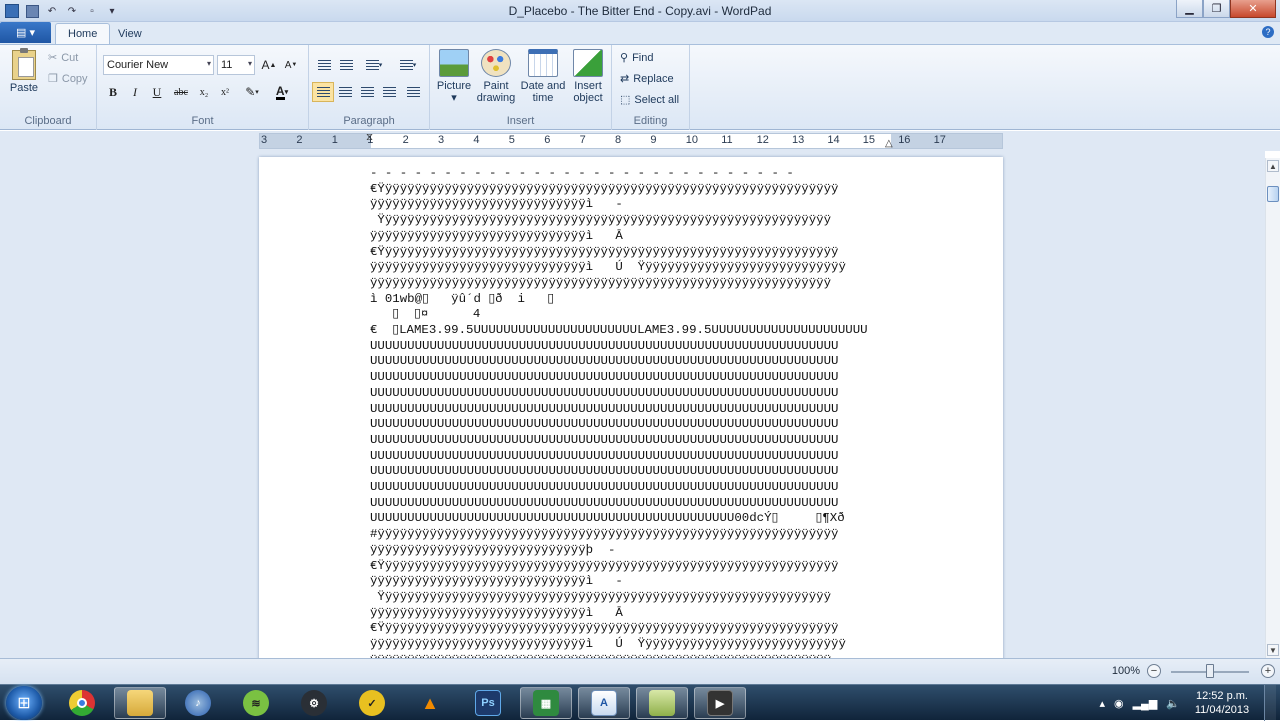  What do you see at coordinates (63, 58) in the screenshot?
I see `cut-button: ✂ Cut` at bounding box center [63, 58].